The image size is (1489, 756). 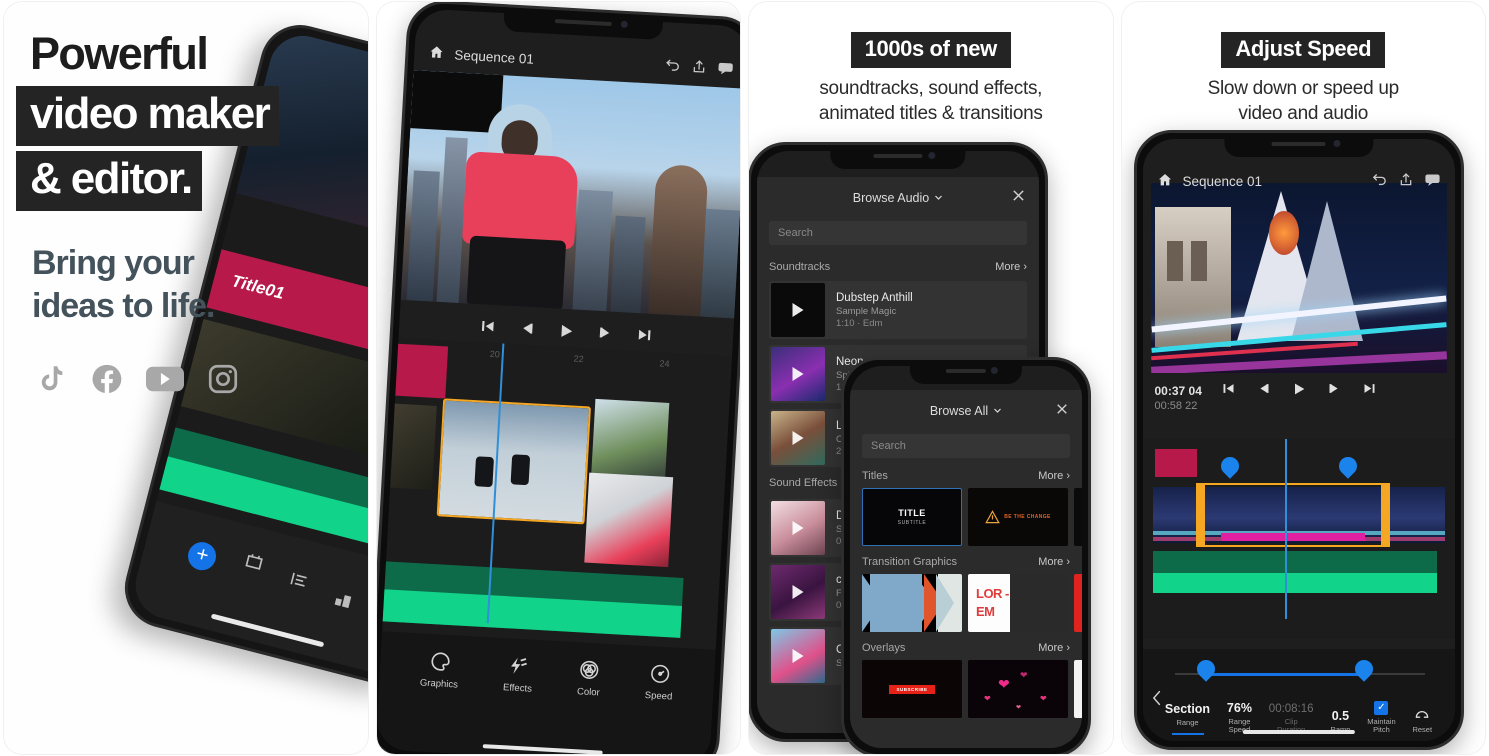 I want to click on timeline-clip-c, so click(x=629, y=438).